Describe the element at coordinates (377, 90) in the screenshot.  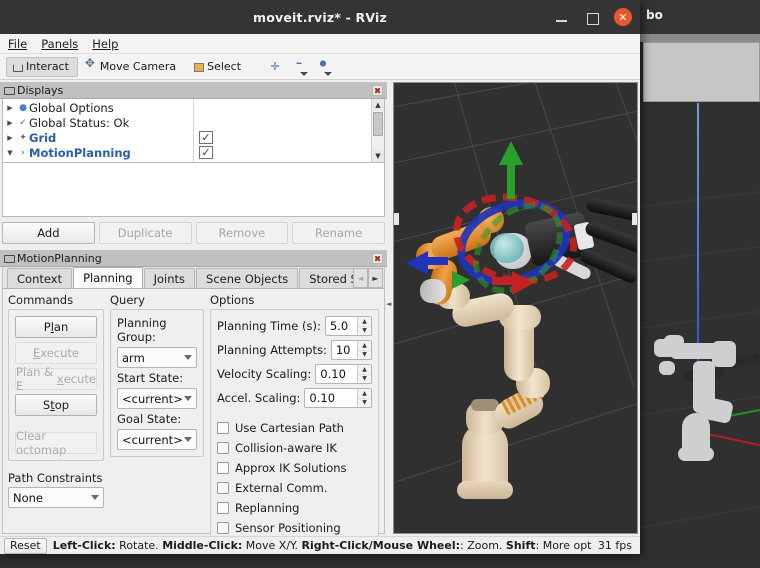
I see `displays-close-icon` at that location.